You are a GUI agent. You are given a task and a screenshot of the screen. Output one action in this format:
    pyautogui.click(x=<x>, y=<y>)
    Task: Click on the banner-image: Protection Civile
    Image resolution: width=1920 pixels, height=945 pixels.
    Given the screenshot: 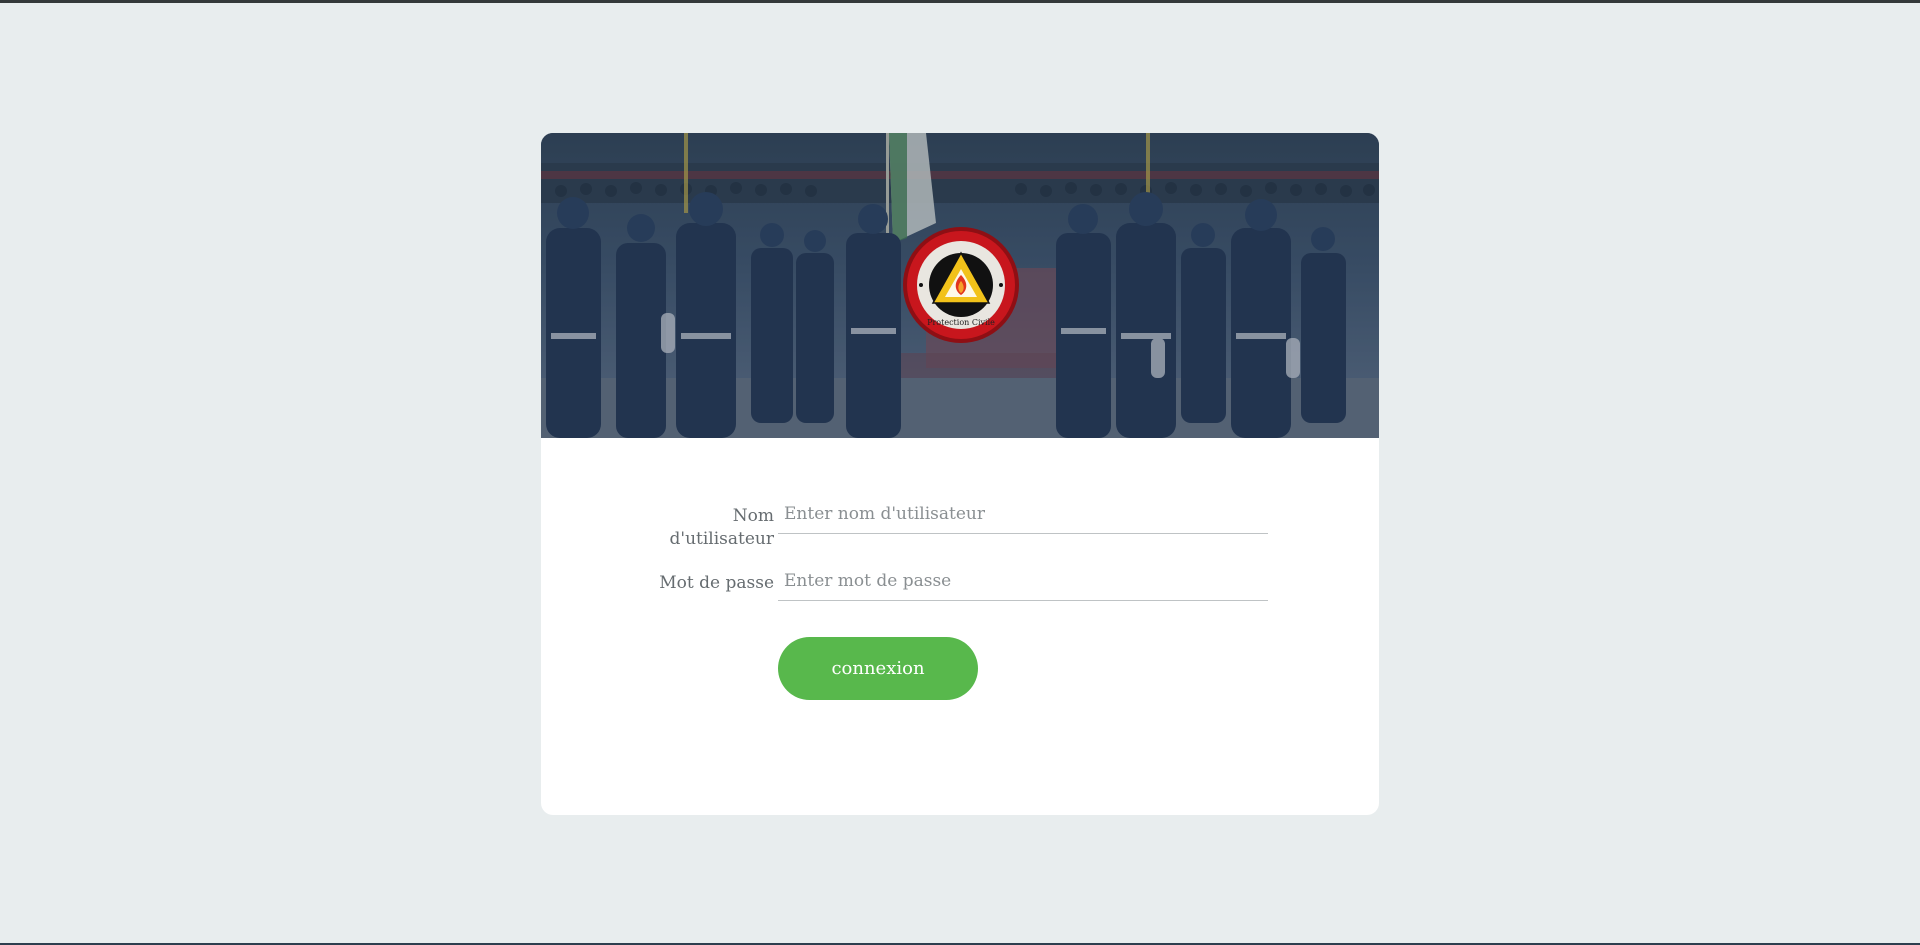 What is the action you would take?
    pyautogui.click(x=960, y=285)
    